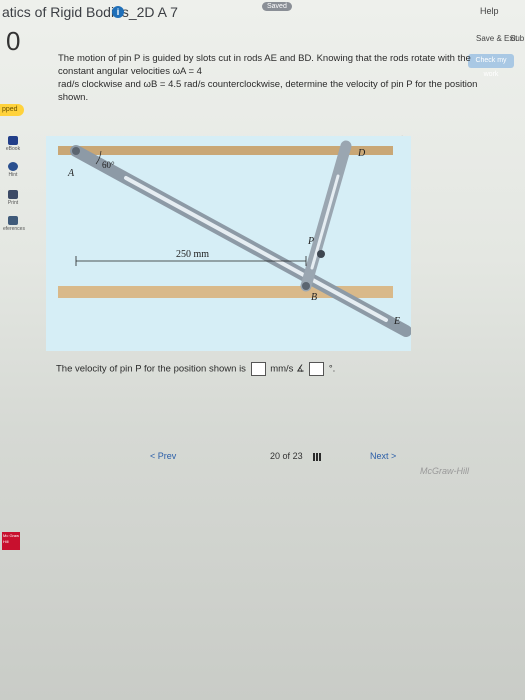 The height and width of the screenshot is (700, 525). What do you see at coordinates (317, 369) in the screenshot?
I see `angle-input` at bounding box center [317, 369].